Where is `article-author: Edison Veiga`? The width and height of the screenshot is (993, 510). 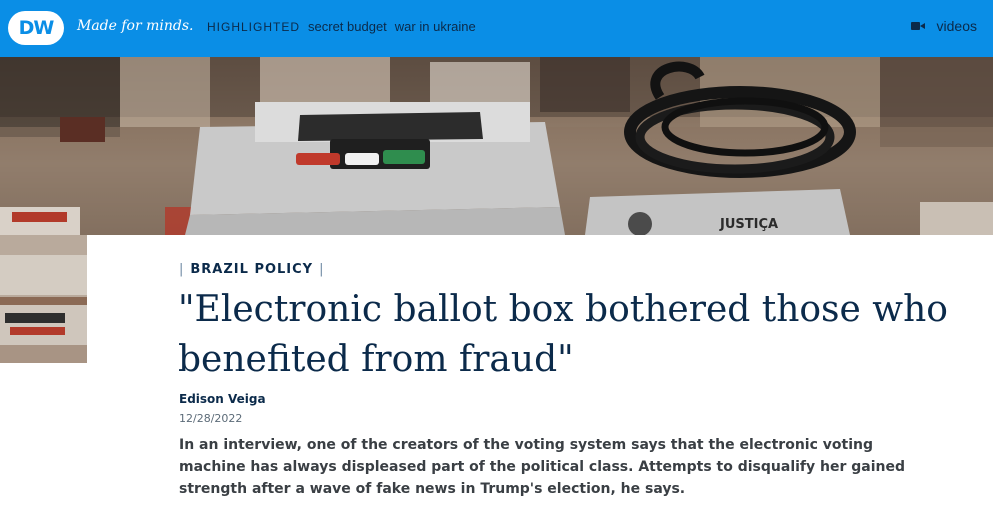
article-author: Edison Veiga is located at coordinates (222, 399).